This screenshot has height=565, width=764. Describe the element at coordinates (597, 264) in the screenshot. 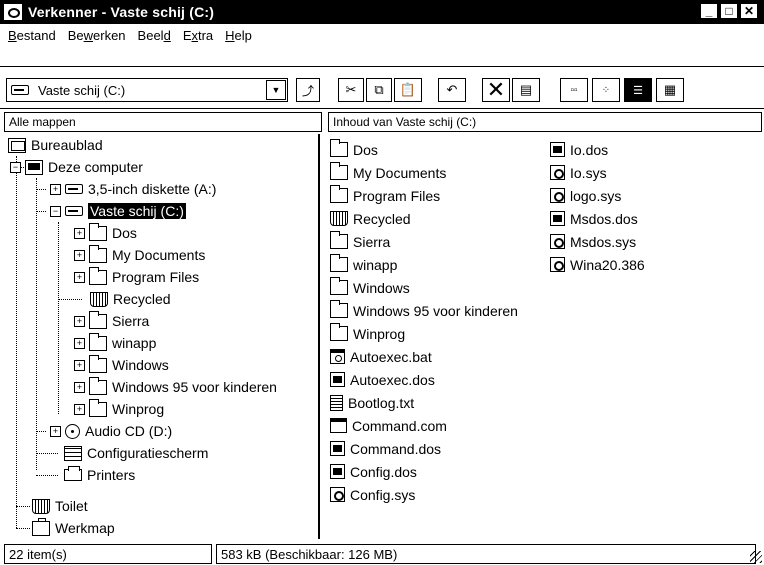

I see `file-item: Wina20.386` at that location.